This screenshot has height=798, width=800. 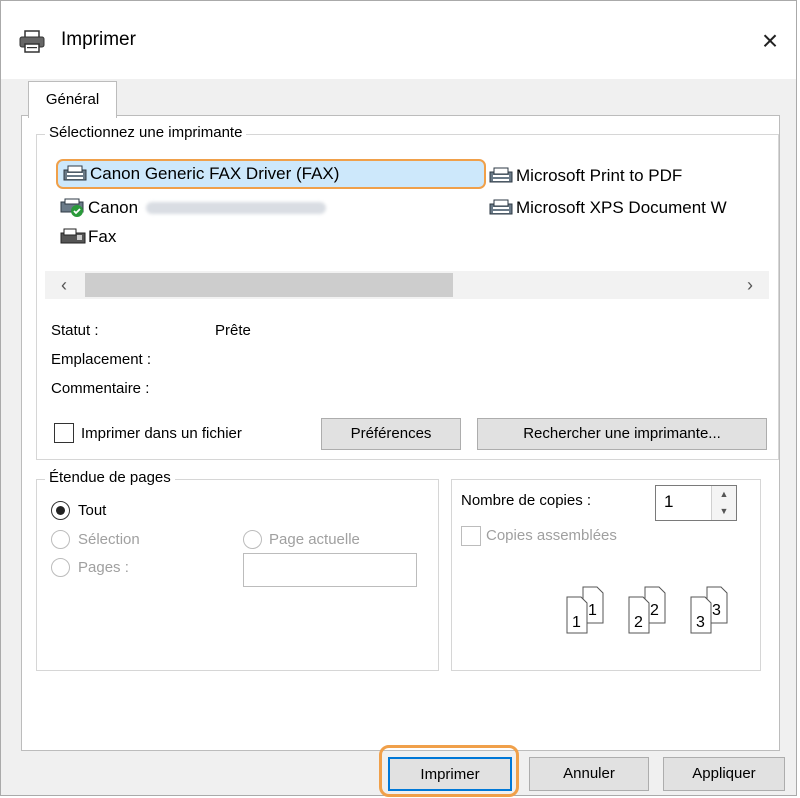 What do you see at coordinates (60, 567) in the screenshot?
I see `radio-pages` at bounding box center [60, 567].